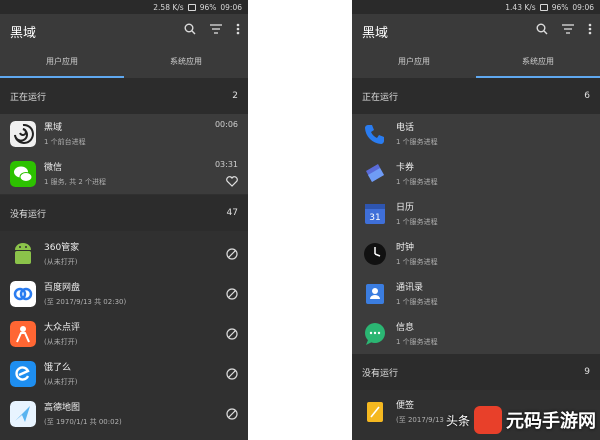  I want to click on app-process: 1 服务, 共 2 个进程, so click(75, 182).